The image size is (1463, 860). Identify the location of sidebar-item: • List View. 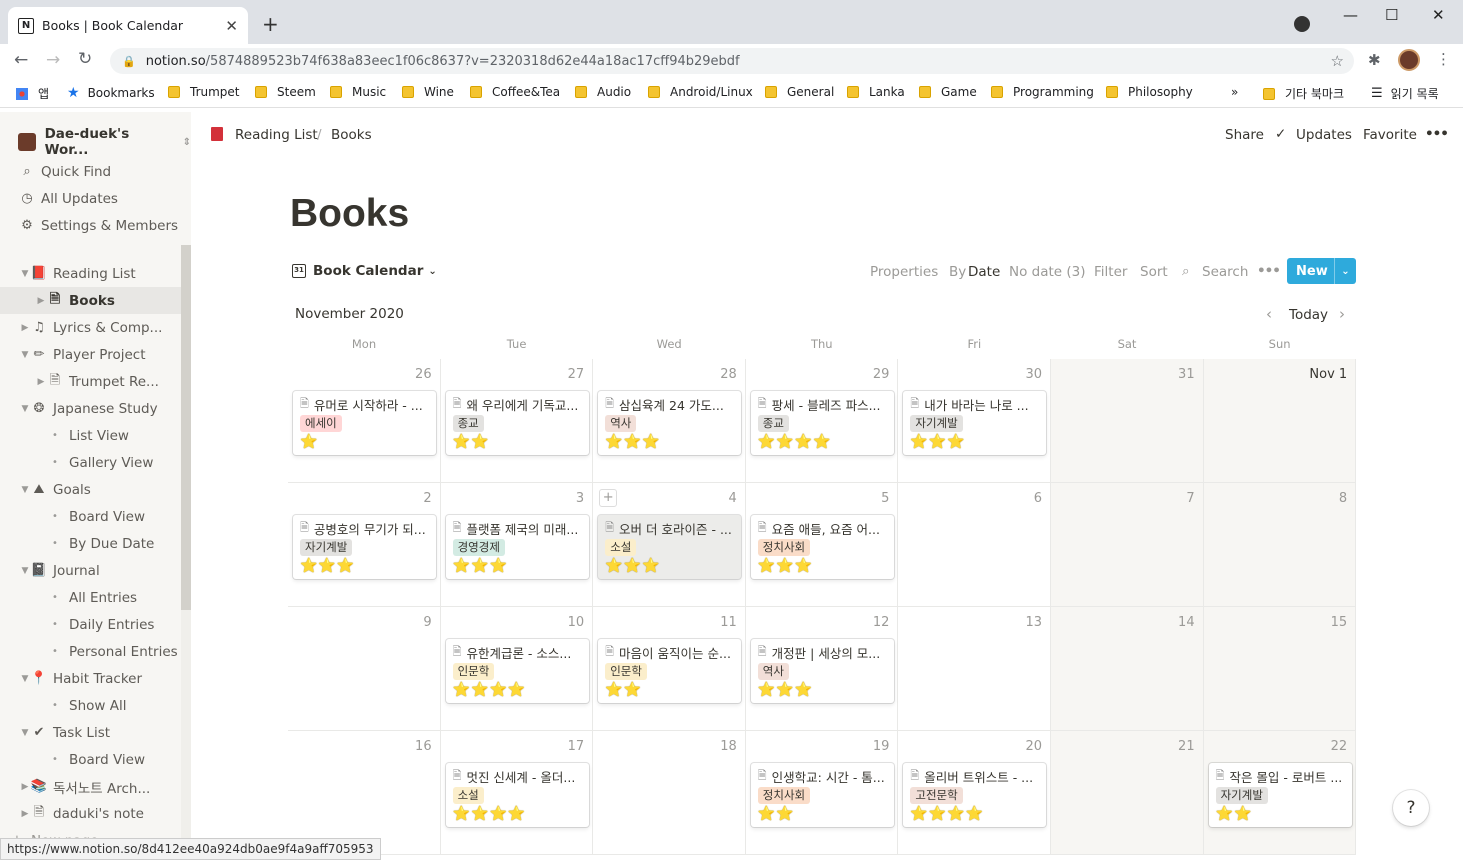
(90, 435).